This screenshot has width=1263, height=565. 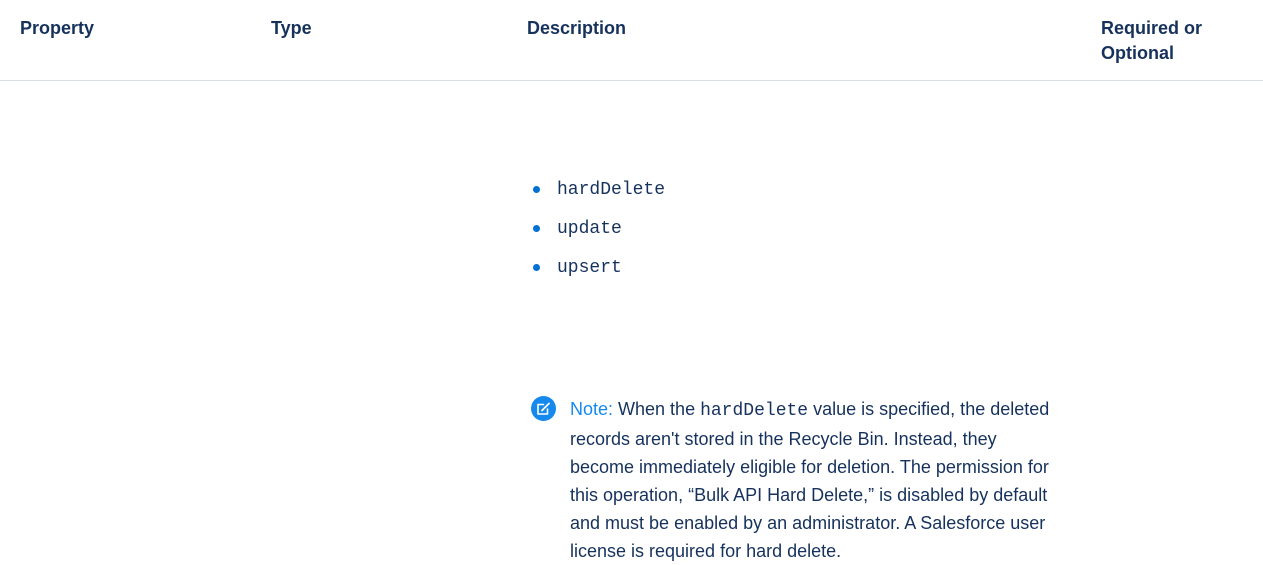 I want to click on header-type: Type, so click(x=291, y=28).